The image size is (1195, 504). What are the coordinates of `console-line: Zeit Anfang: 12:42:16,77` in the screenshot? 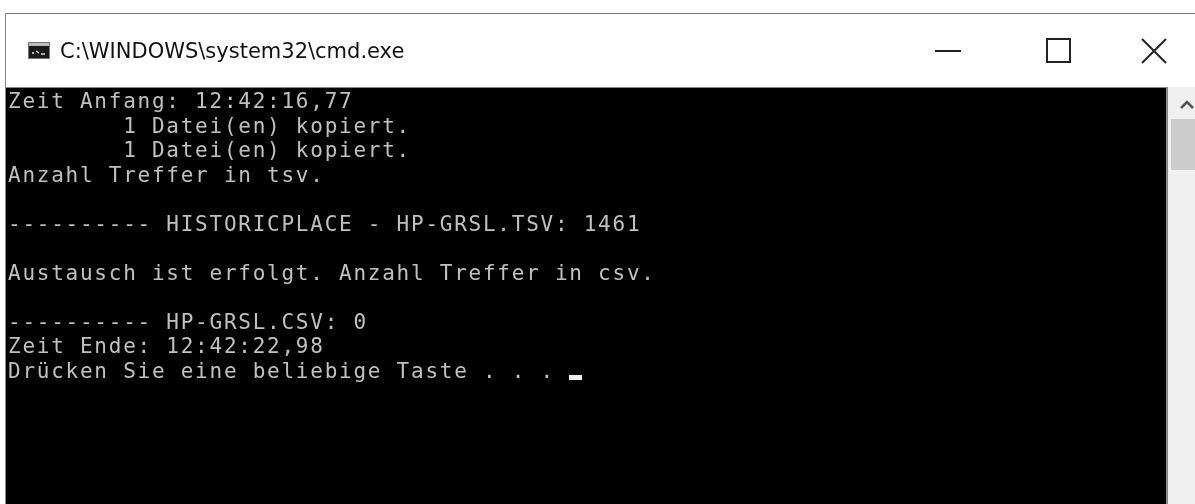 It's located at (181, 101).